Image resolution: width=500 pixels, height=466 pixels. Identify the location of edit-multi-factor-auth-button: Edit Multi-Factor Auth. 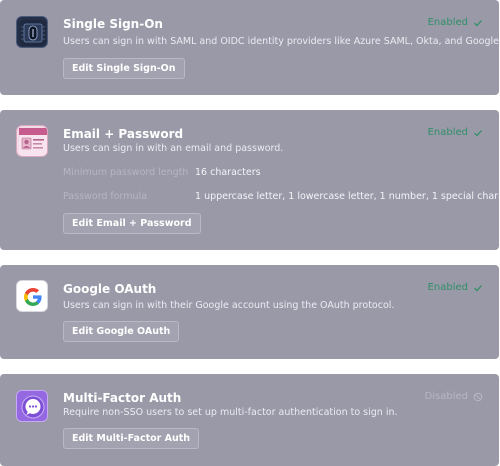
(131, 438).